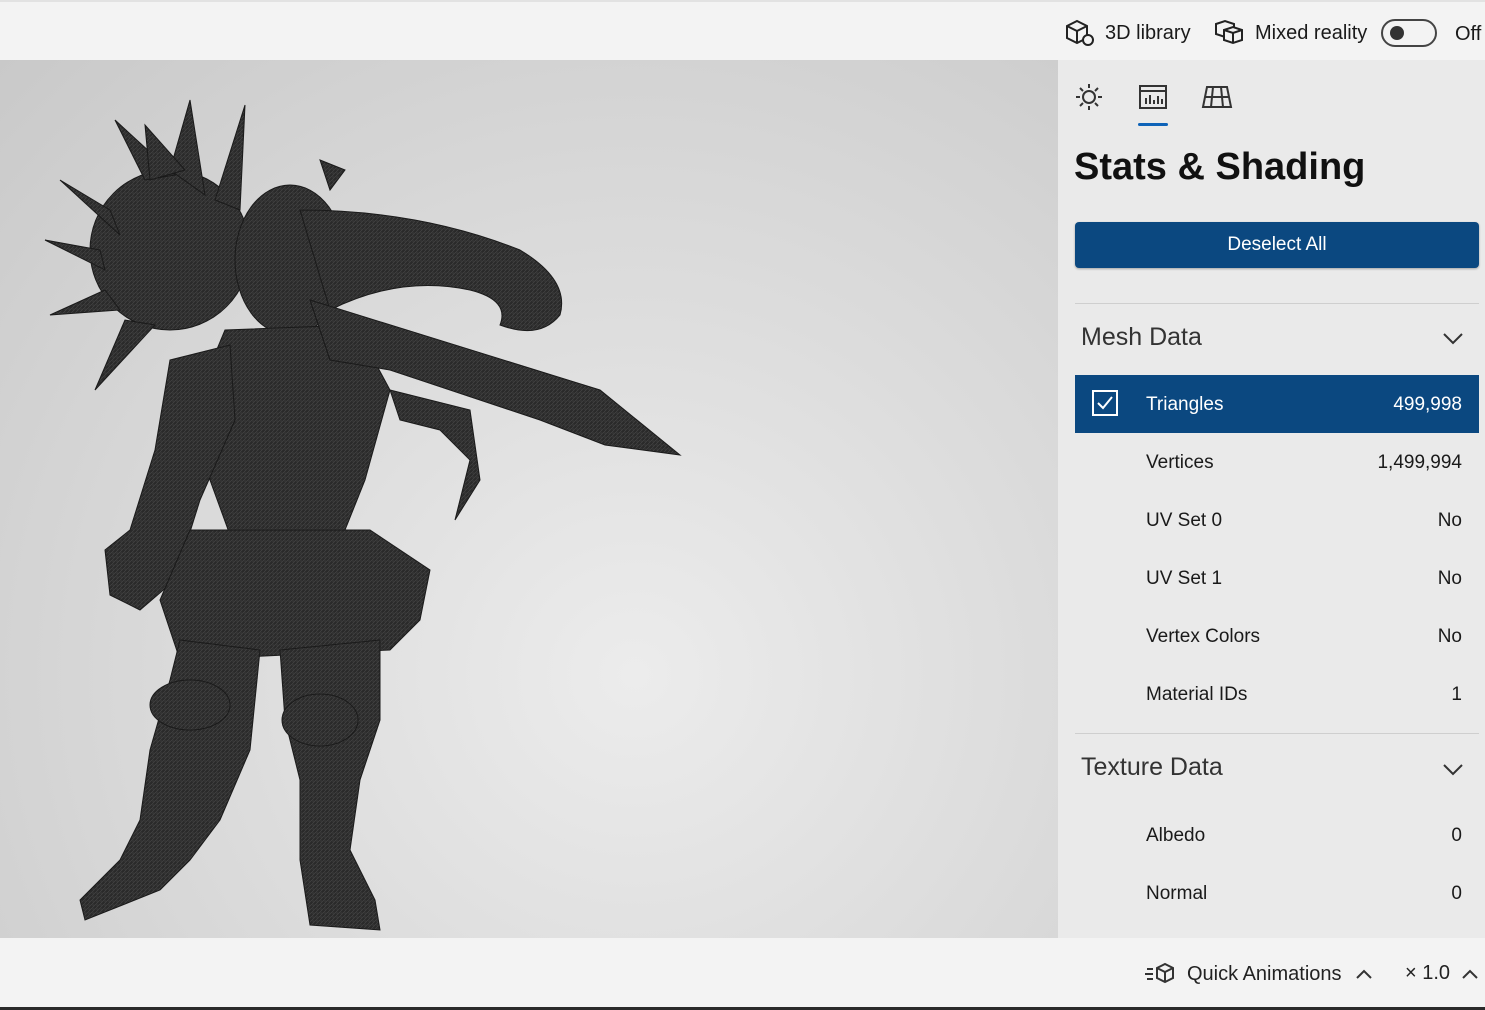  Describe the element at coordinates (1277, 520) in the screenshot. I see `mesh-row-uv-set-0: UV Set 0 No` at that location.